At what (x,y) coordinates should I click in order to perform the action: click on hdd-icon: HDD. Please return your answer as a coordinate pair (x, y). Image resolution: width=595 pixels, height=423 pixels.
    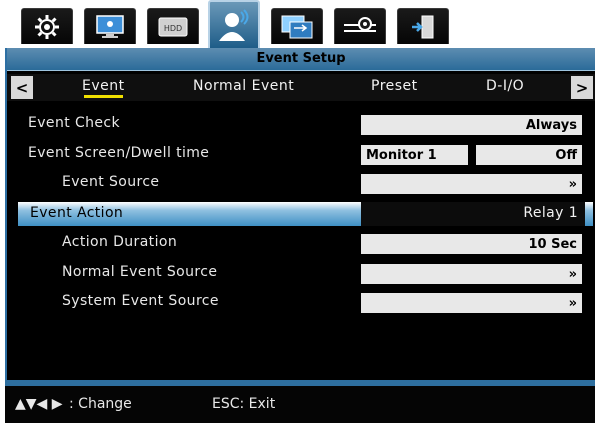
    Looking at the image, I should click on (173, 26).